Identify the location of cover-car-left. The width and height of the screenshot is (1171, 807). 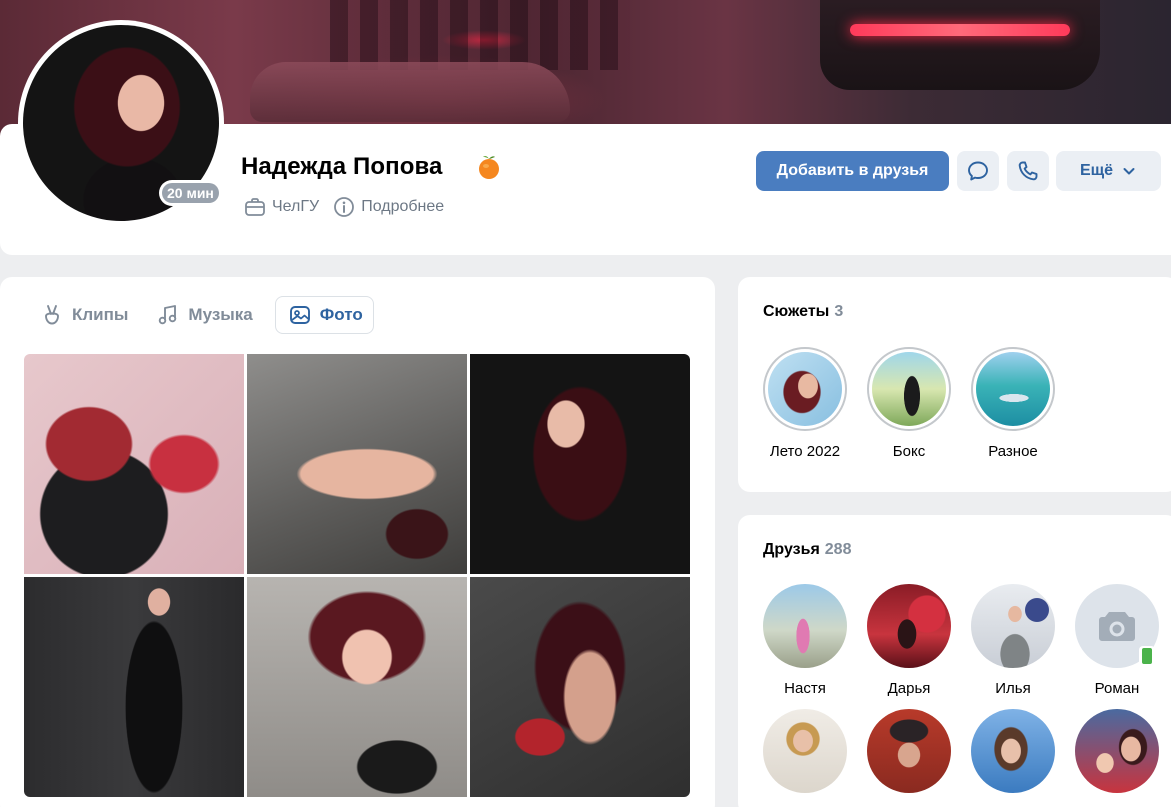
(410, 92).